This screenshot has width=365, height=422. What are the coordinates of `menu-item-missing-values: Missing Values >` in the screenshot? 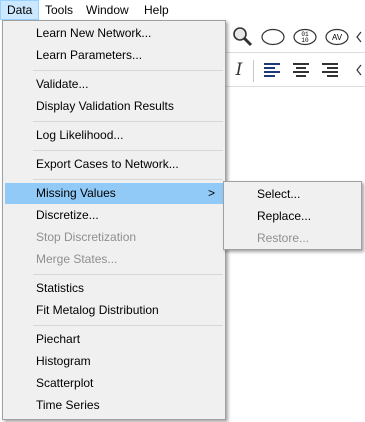 It's located at (114, 193).